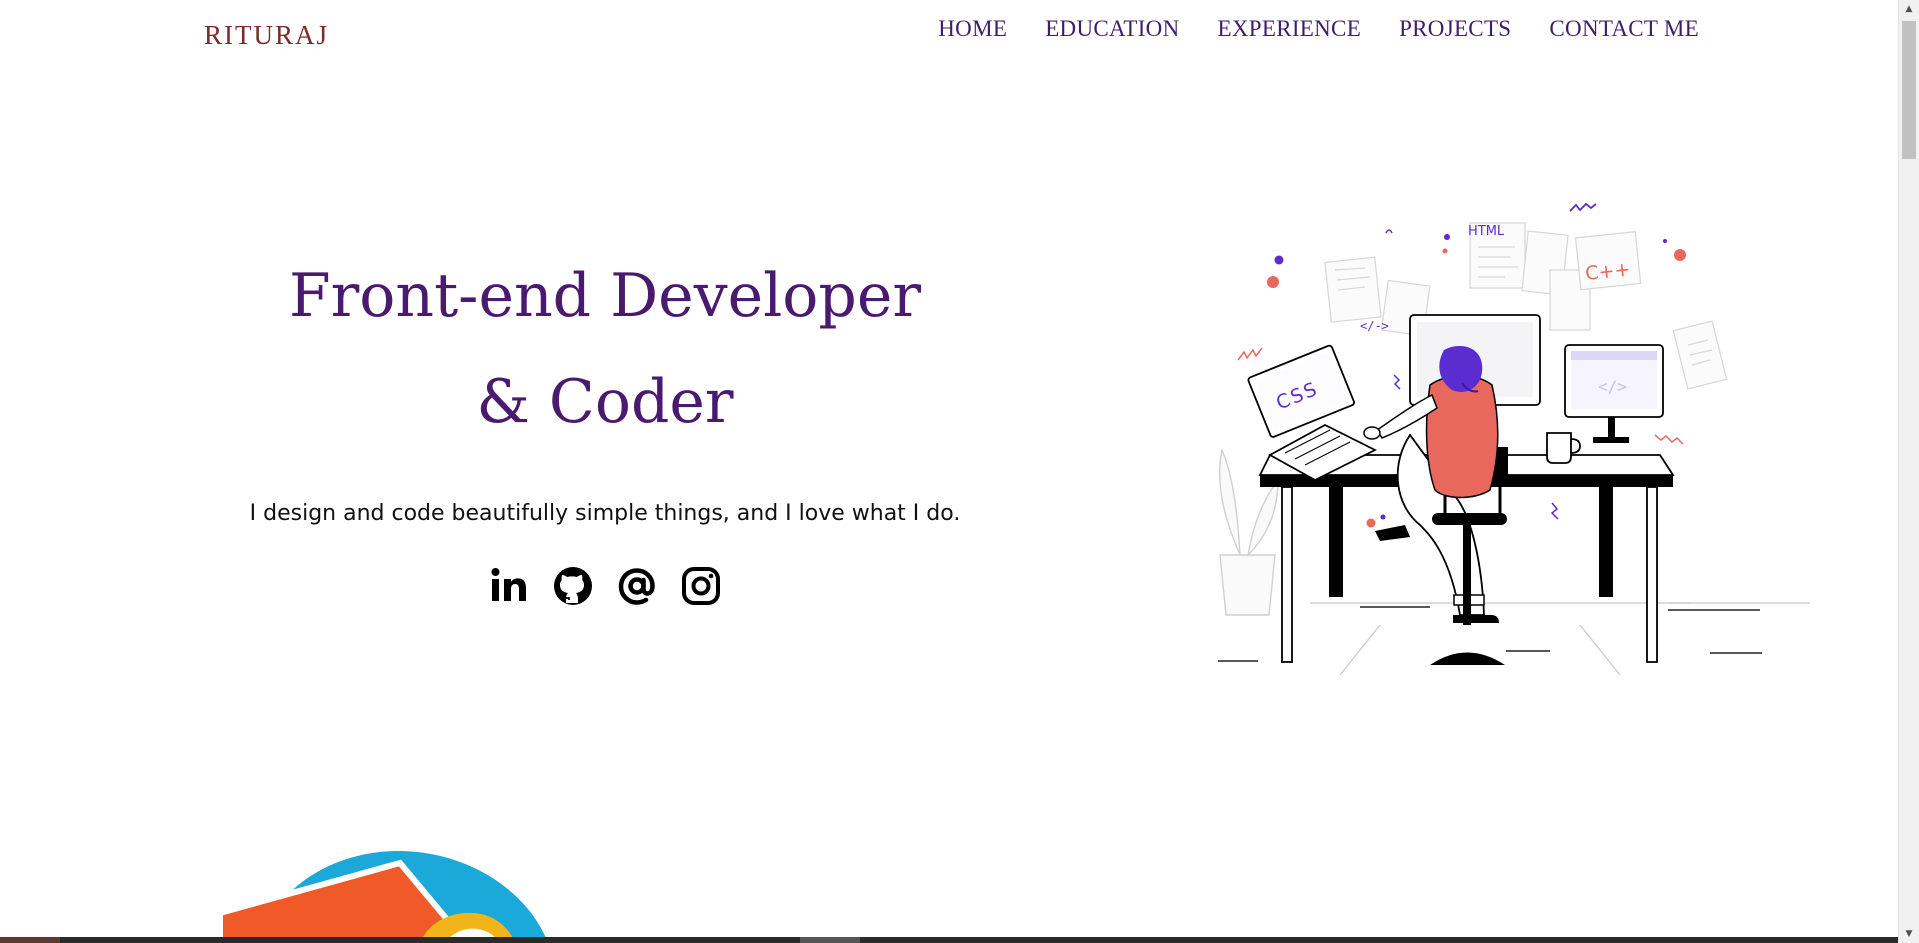 This screenshot has height=943, width=1919. I want to click on linkedin-link, so click(509, 586).